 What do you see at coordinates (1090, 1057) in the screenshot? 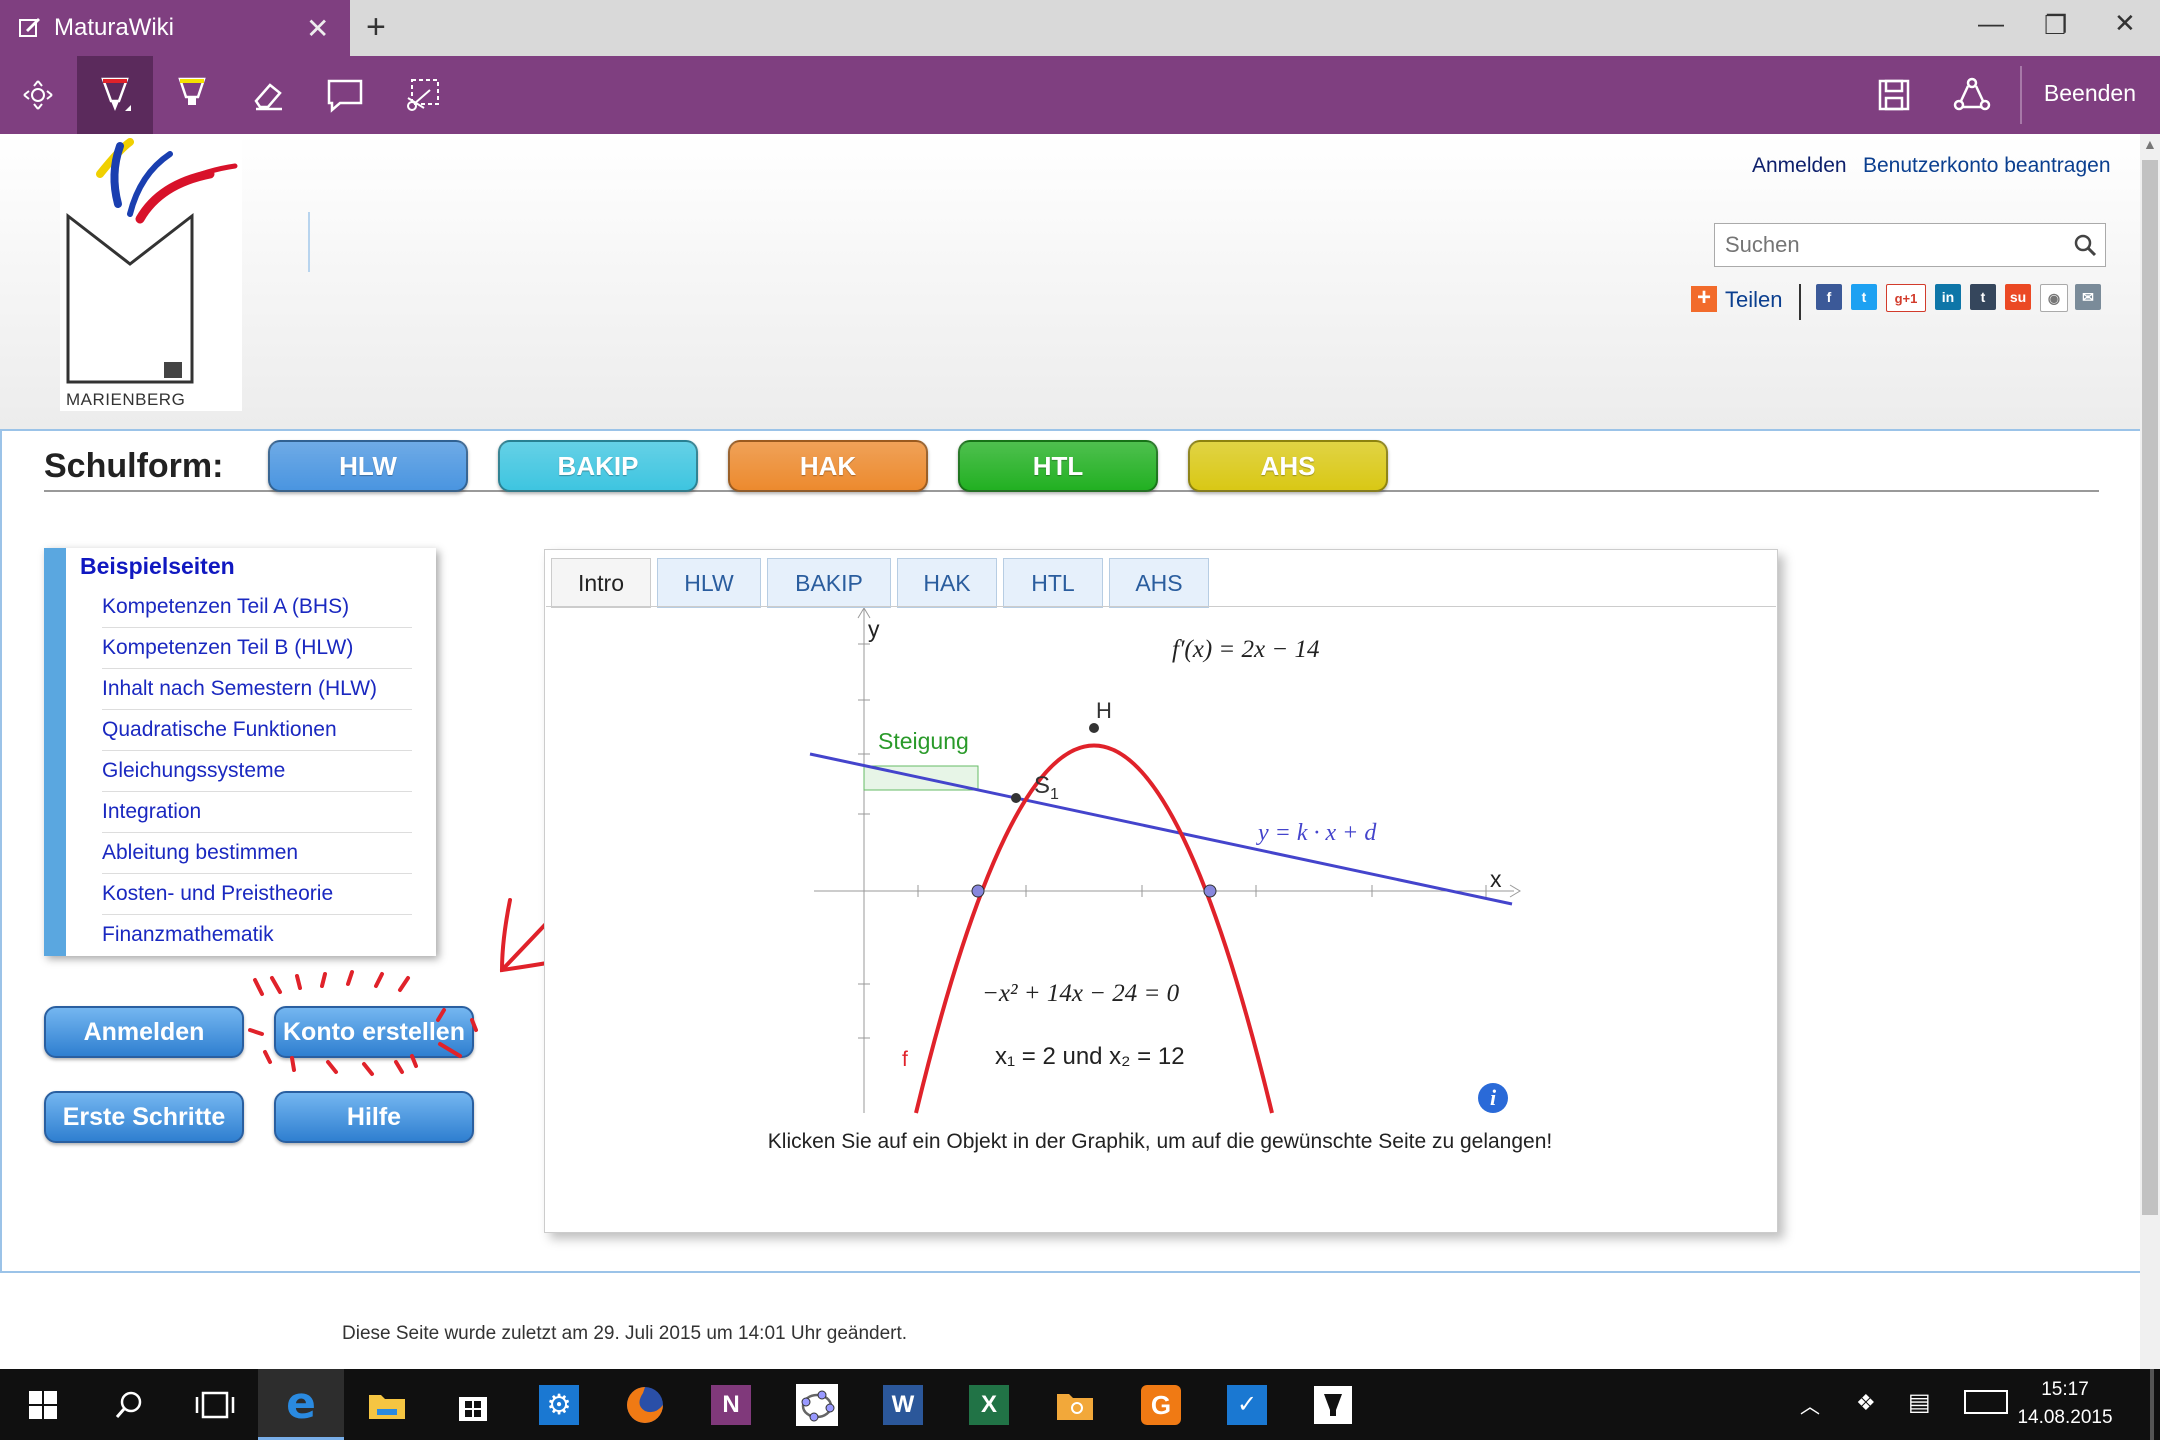
I see `roots-text: x₁ = 2 und x₂ = 12` at bounding box center [1090, 1057].